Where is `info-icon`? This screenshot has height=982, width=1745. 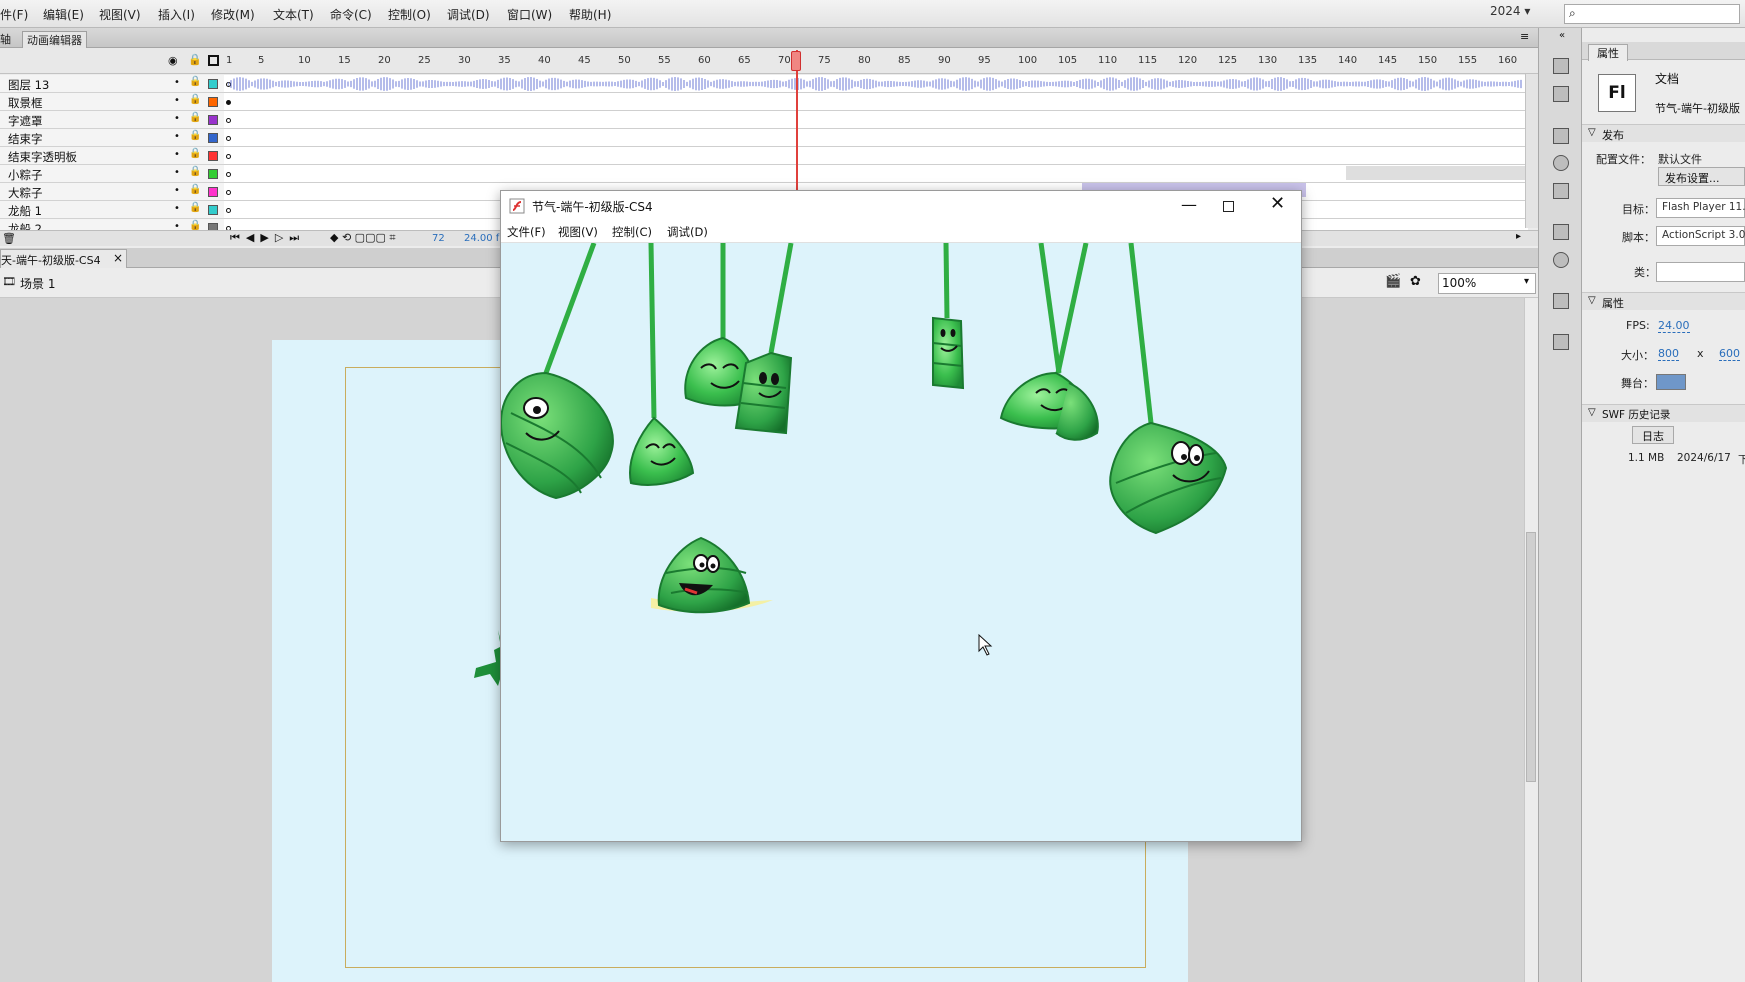 info-icon is located at coordinates (1561, 163).